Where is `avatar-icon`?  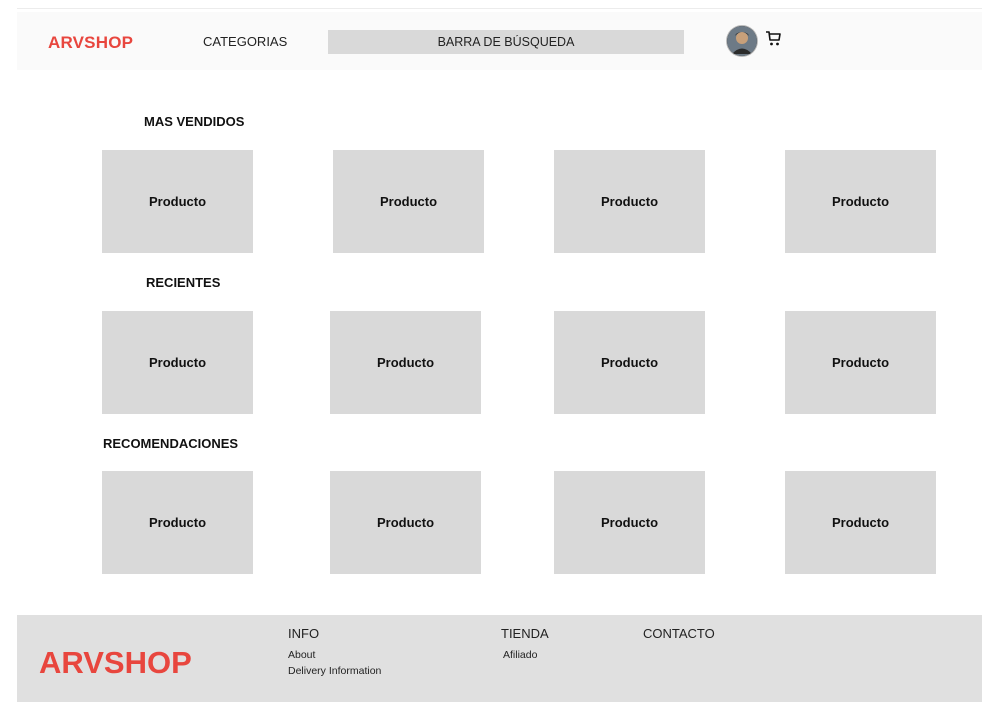
avatar-icon is located at coordinates (742, 41).